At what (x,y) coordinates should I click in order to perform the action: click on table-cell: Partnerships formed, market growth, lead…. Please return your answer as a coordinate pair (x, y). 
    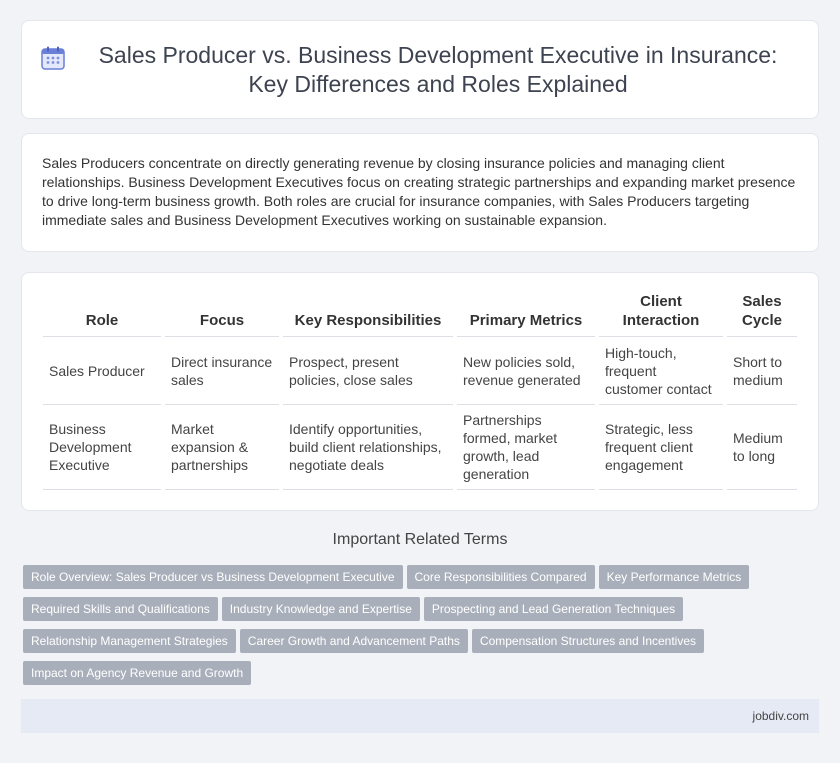
    Looking at the image, I should click on (526, 447).